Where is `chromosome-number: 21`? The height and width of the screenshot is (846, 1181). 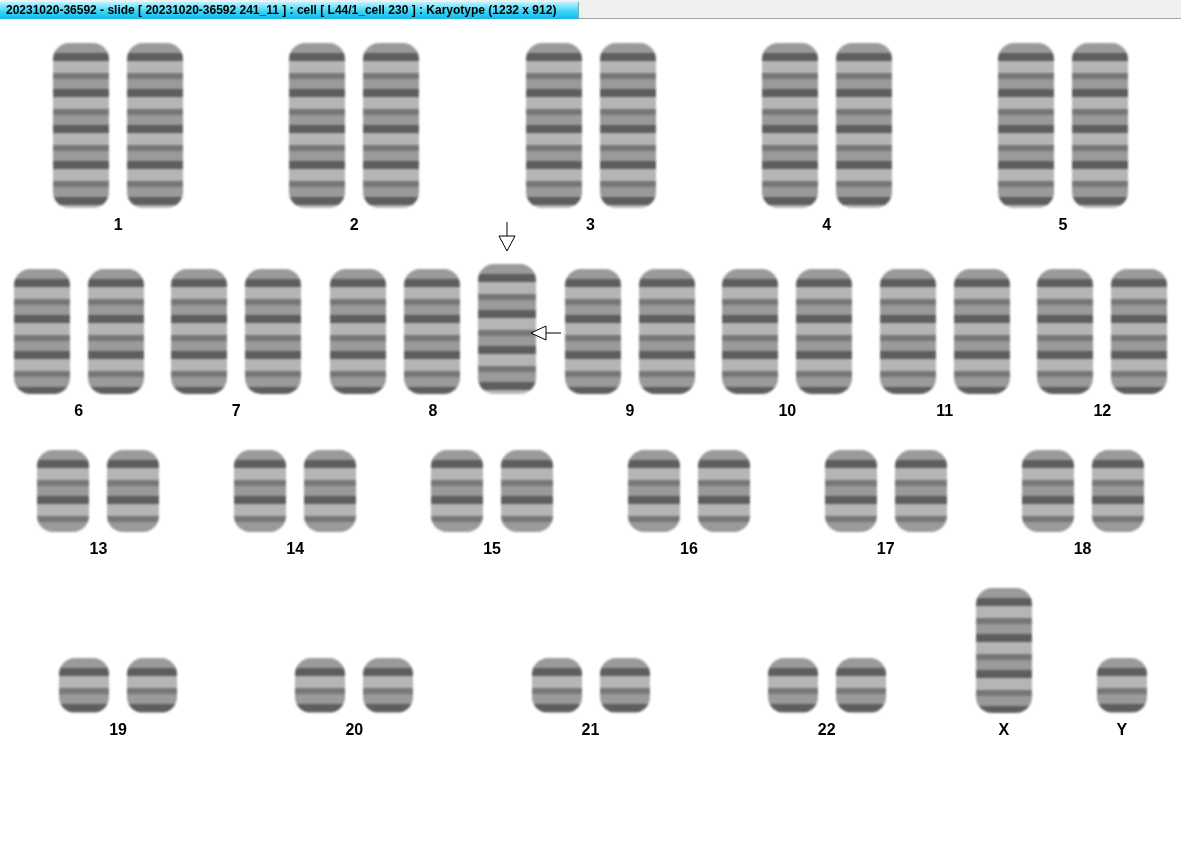
chromosome-number: 21 is located at coordinates (590, 730).